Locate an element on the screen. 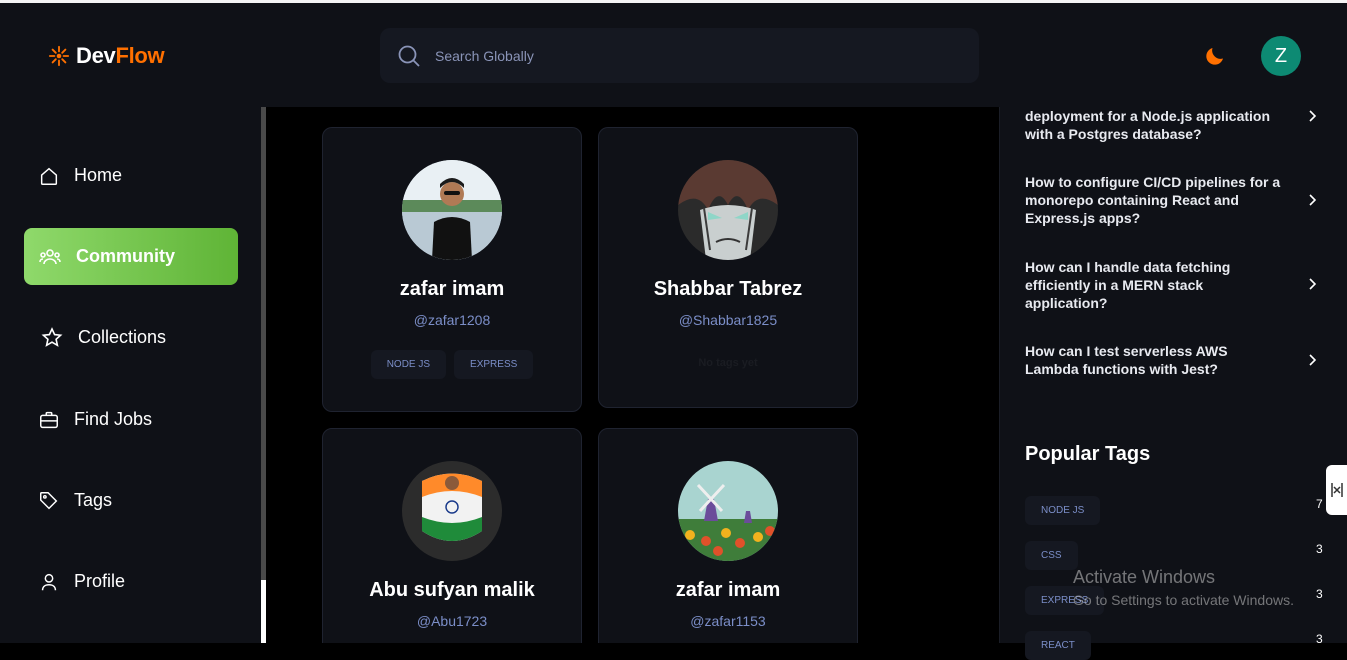  sidebar-item-tags: Tags is located at coordinates (131, 500).